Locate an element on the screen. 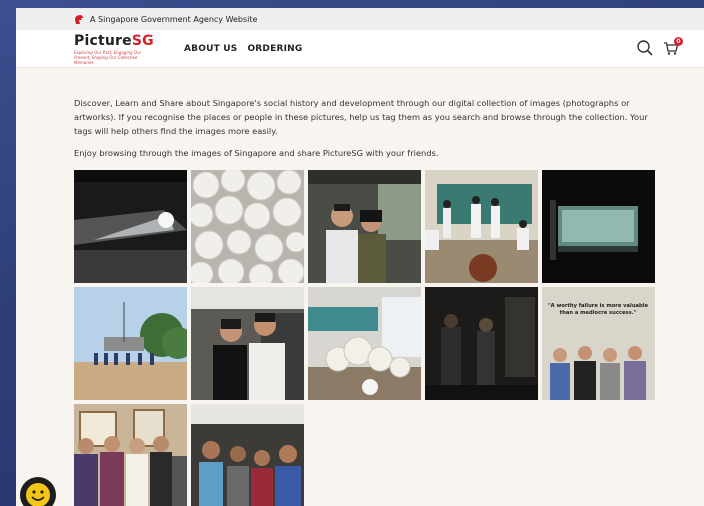  gov-agency-text: A Singapore Government Agency Website is located at coordinates (174, 19).